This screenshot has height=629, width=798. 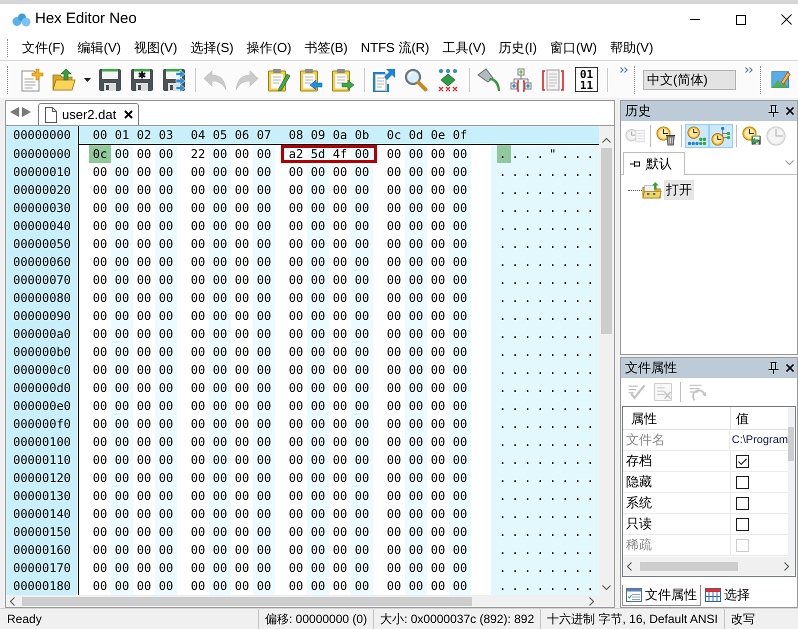 I want to click on menu-item: 窗口(W), so click(x=573, y=48).